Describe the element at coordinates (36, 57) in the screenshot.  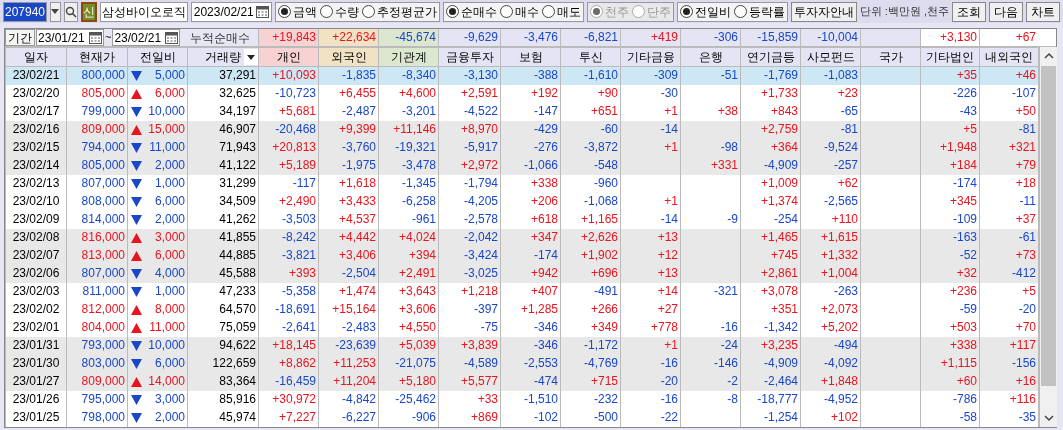
I see `column-header: 일자` at that location.